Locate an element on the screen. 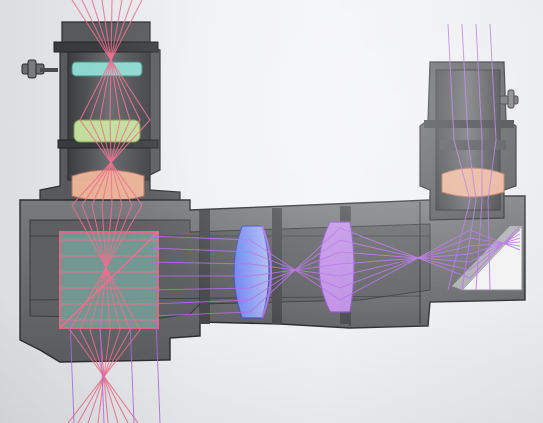 The height and width of the screenshot is (423, 543). eyepiece-lens-green is located at coordinates (107, 131).